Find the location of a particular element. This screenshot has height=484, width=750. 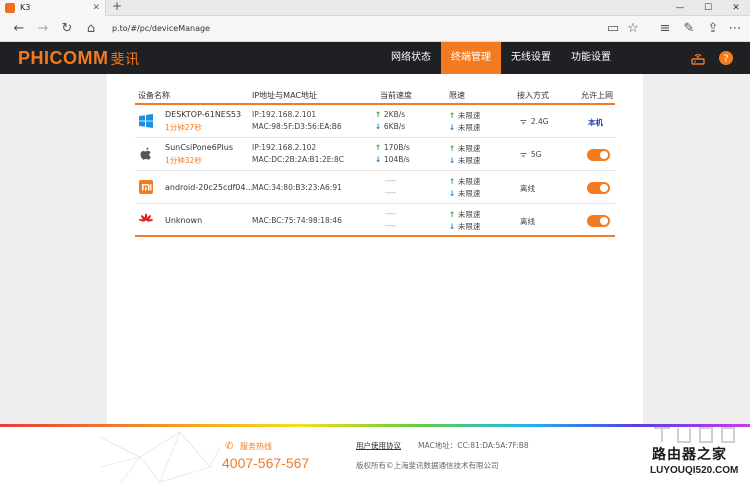

browser-tab: K3 ✕ is located at coordinates (53, 8).